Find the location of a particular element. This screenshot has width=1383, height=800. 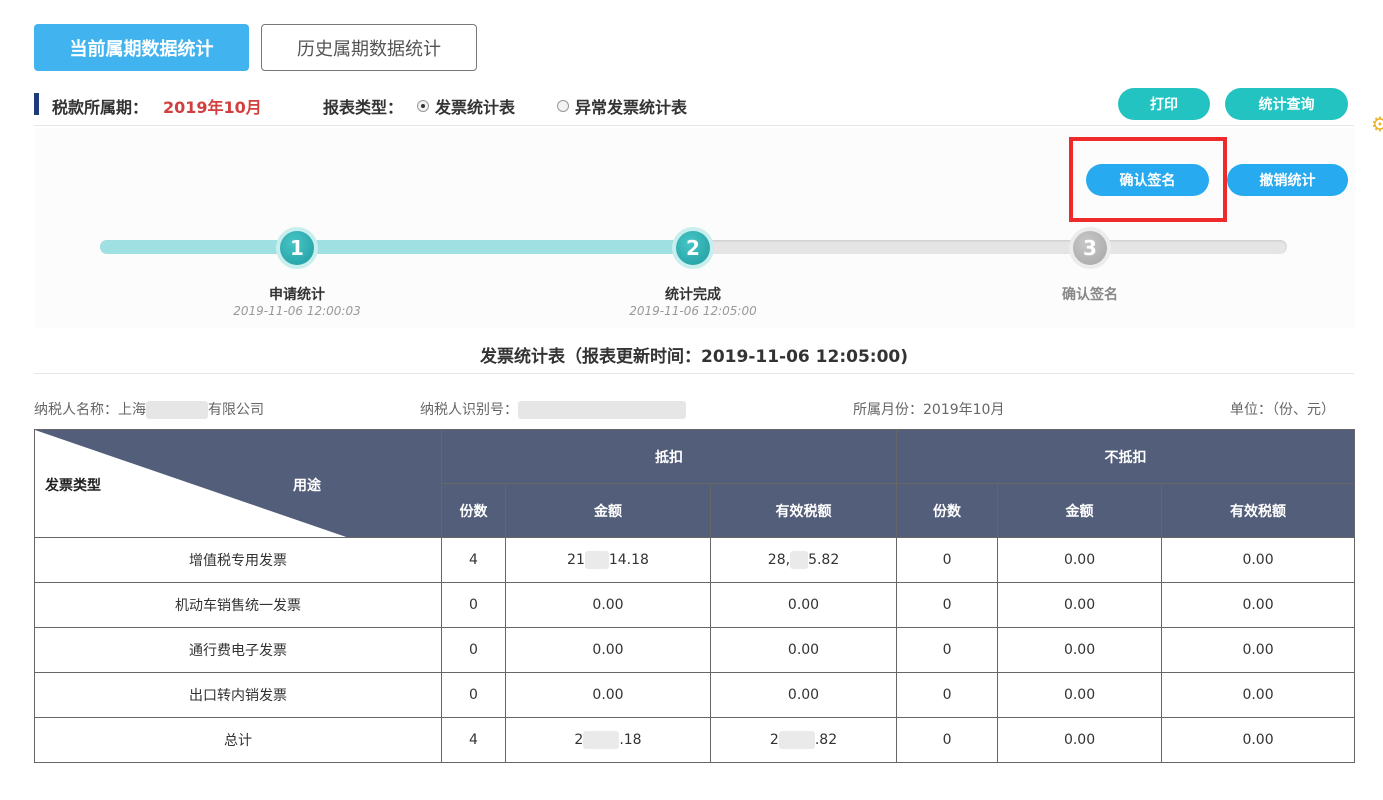

taxpayer-id: 纳税人识别号： is located at coordinates (553, 409).